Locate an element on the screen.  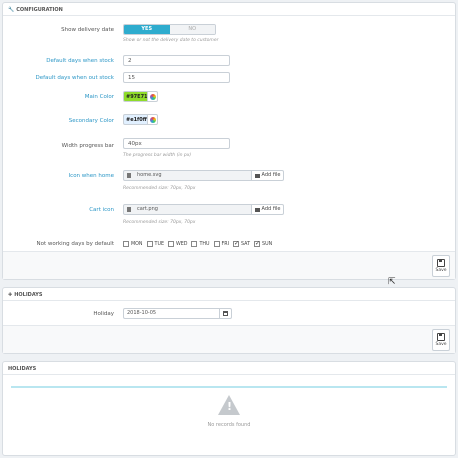
day-mon: MON is located at coordinates (133, 244).